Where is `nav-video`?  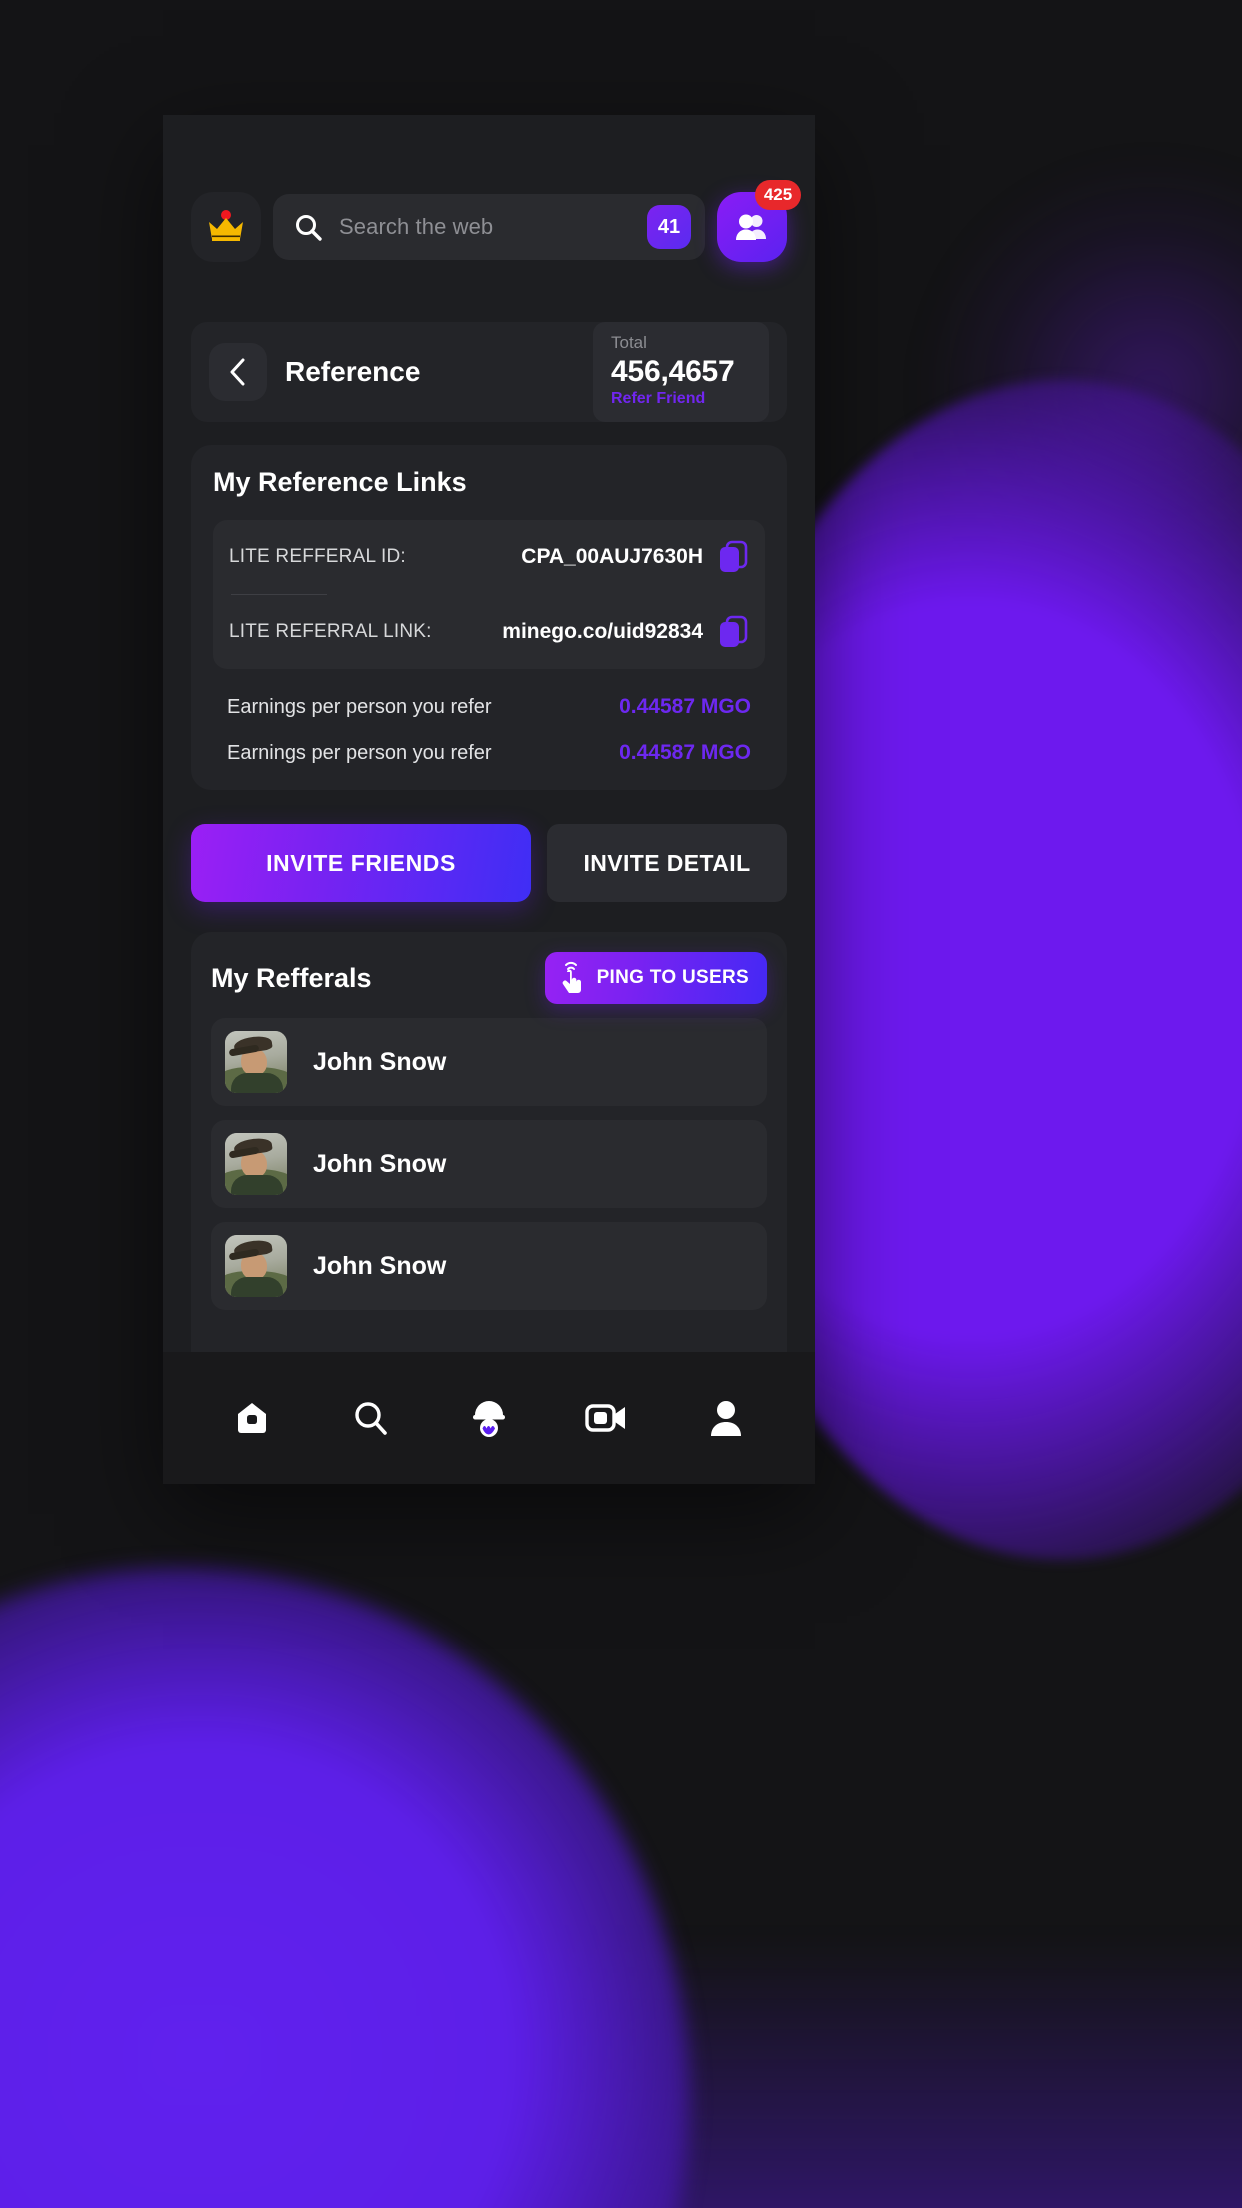
nav-video is located at coordinates (607, 1418).